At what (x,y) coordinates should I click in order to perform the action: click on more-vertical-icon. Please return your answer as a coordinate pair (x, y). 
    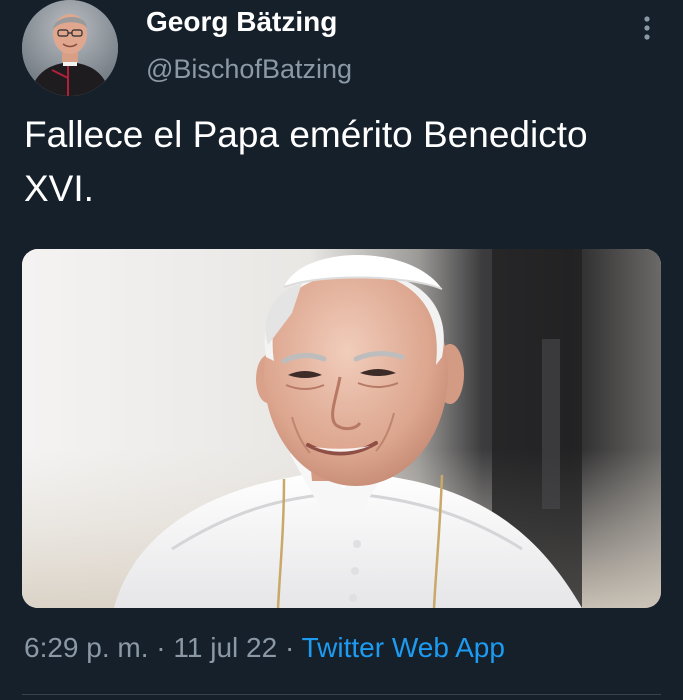
    Looking at the image, I should click on (647, 28).